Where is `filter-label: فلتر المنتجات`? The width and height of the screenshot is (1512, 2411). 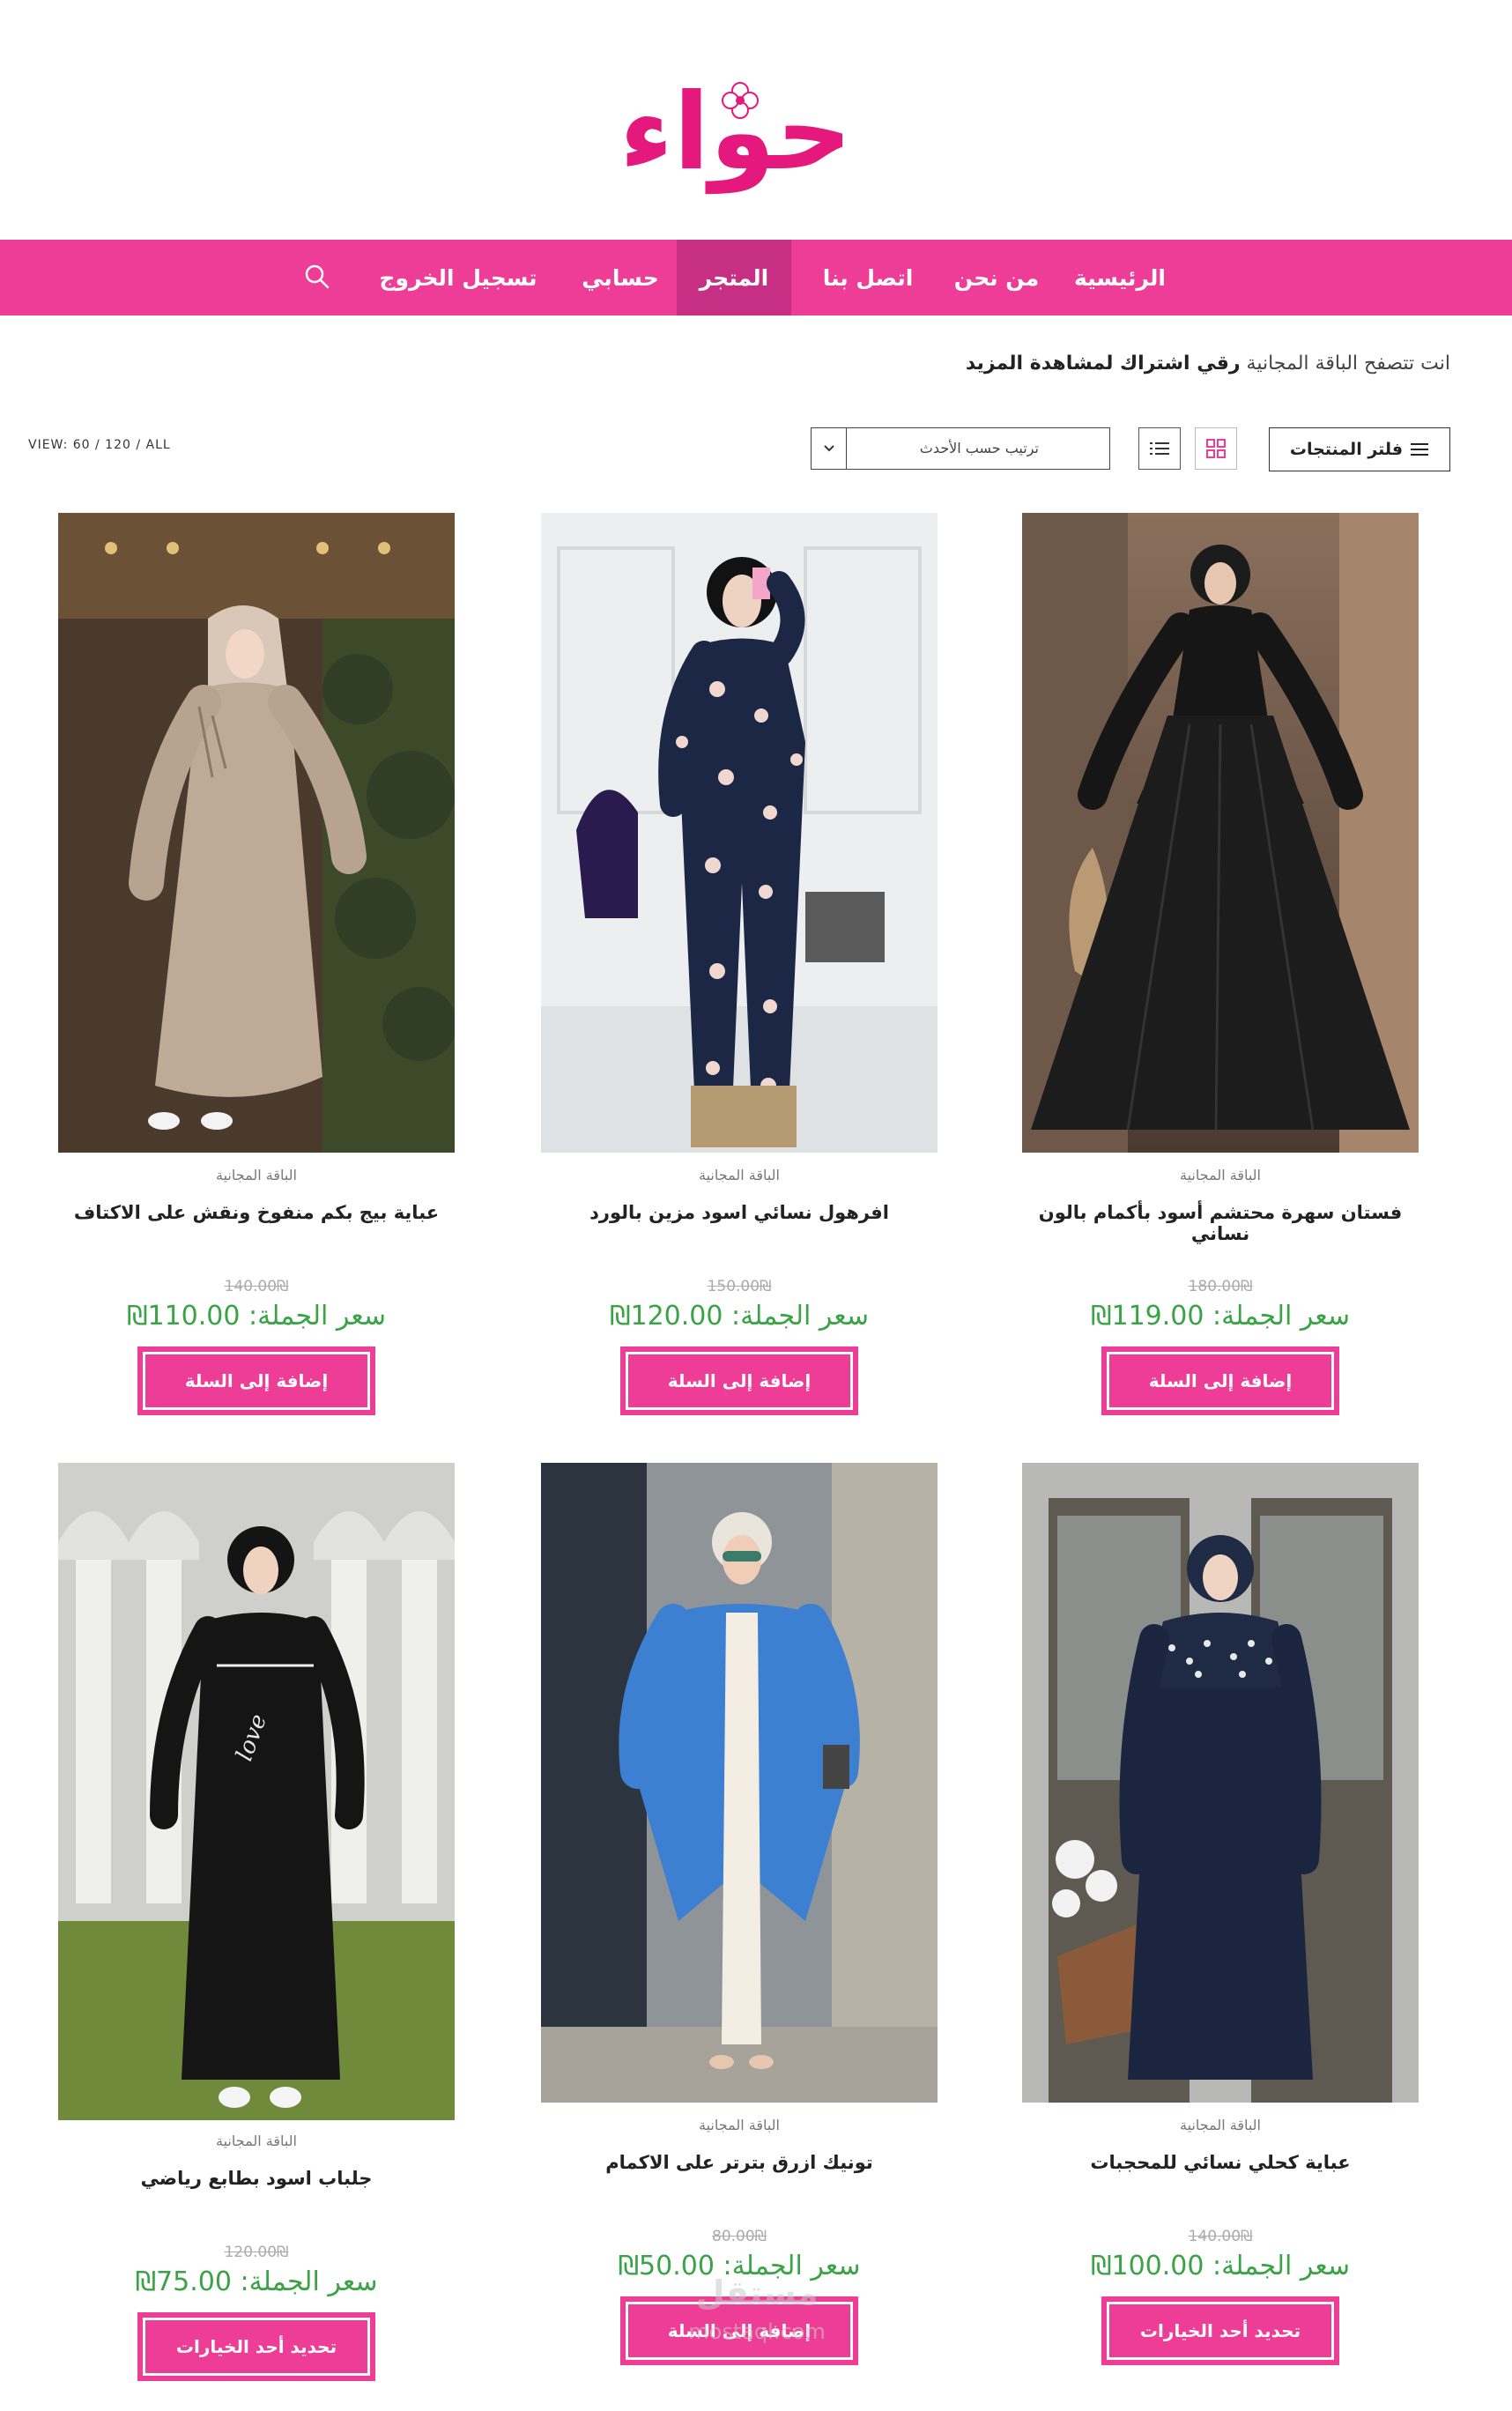
filter-label: فلتر المنتجات is located at coordinates (1346, 450).